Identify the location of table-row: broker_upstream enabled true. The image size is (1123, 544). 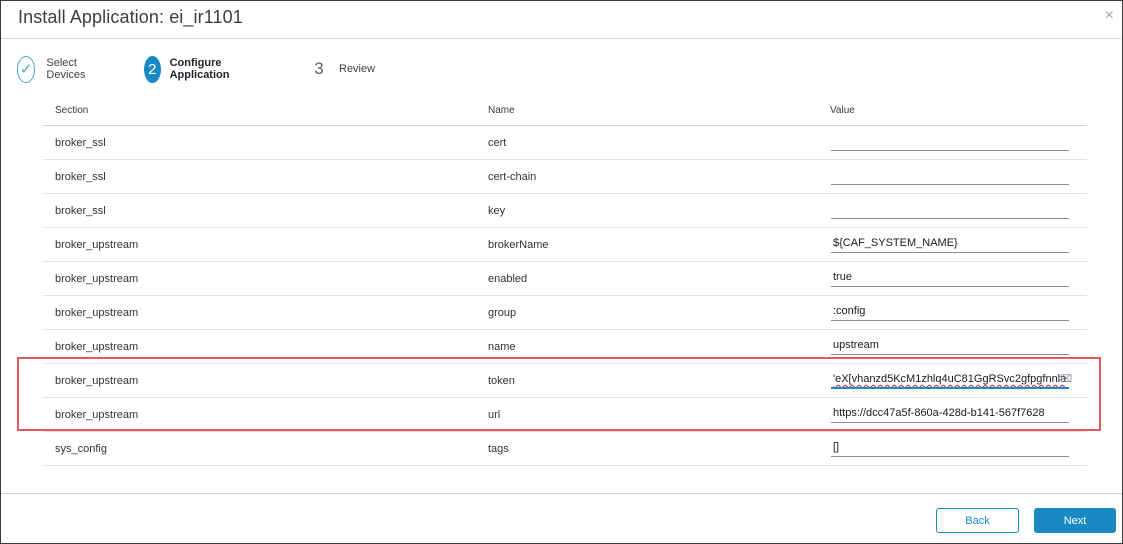
(565, 279).